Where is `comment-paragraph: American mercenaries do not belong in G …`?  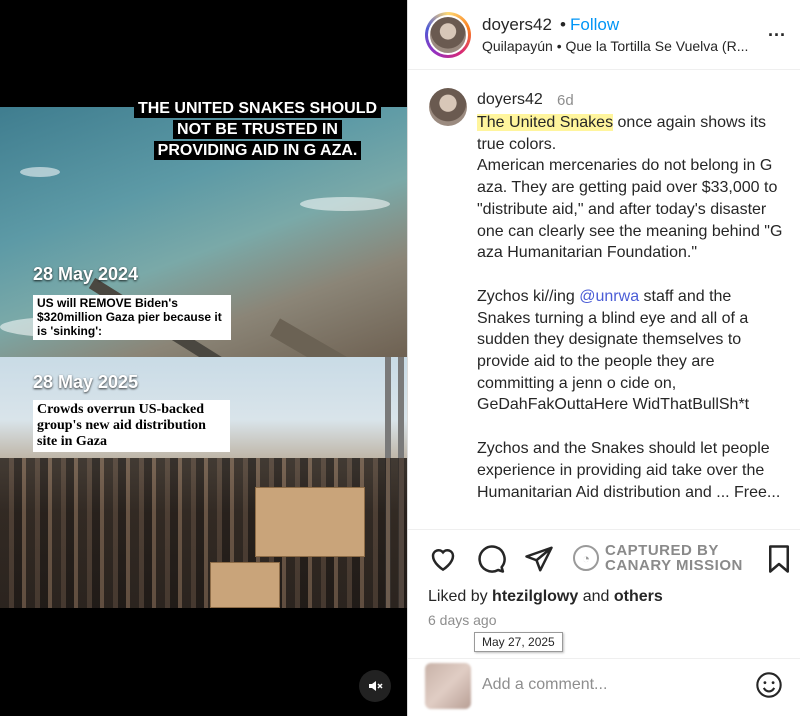 comment-paragraph: American mercenaries do not belong in G … is located at coordinates (630, 209).